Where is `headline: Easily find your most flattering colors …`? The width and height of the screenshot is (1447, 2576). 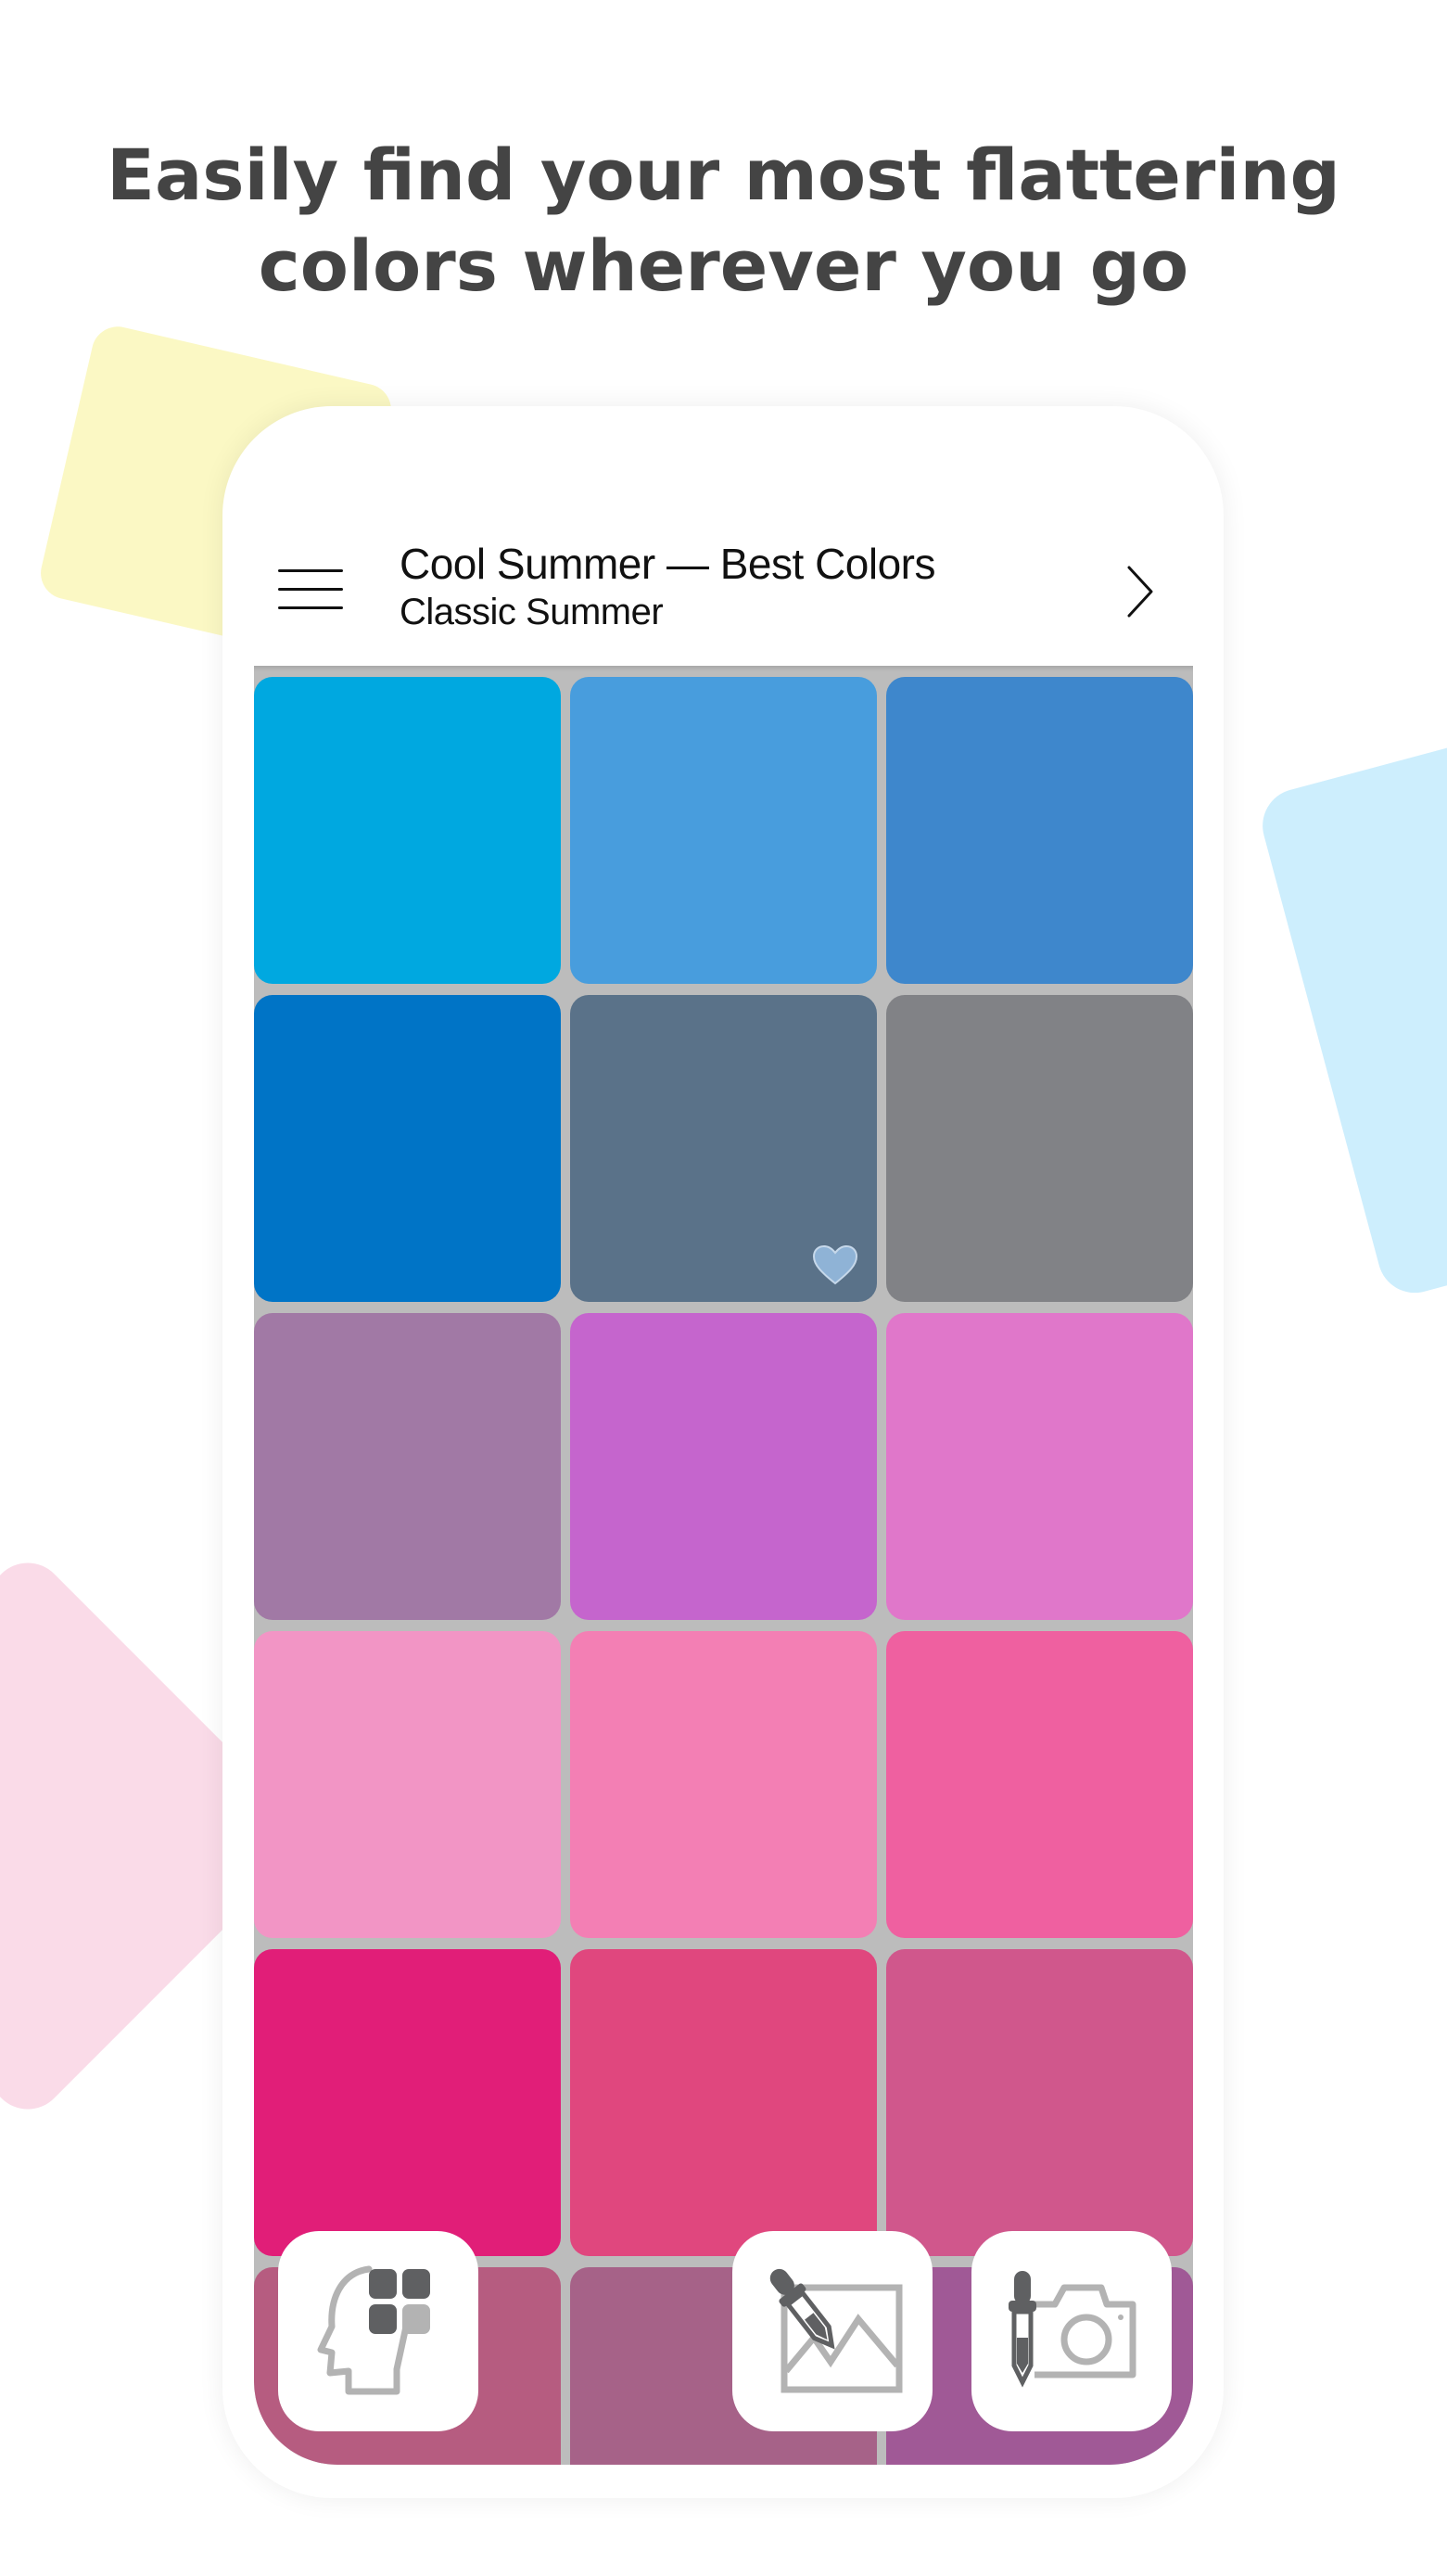 headline: Easily find your most flattering colors … is located at coordinates (723, 221).